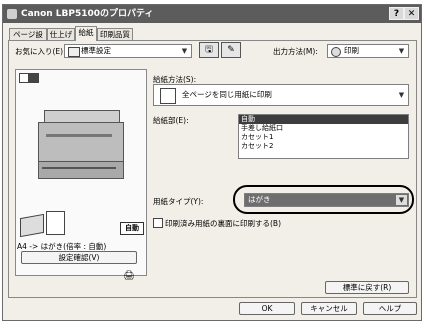  I want to click on source-item-cassette1: カセット1, so click(323, 137).